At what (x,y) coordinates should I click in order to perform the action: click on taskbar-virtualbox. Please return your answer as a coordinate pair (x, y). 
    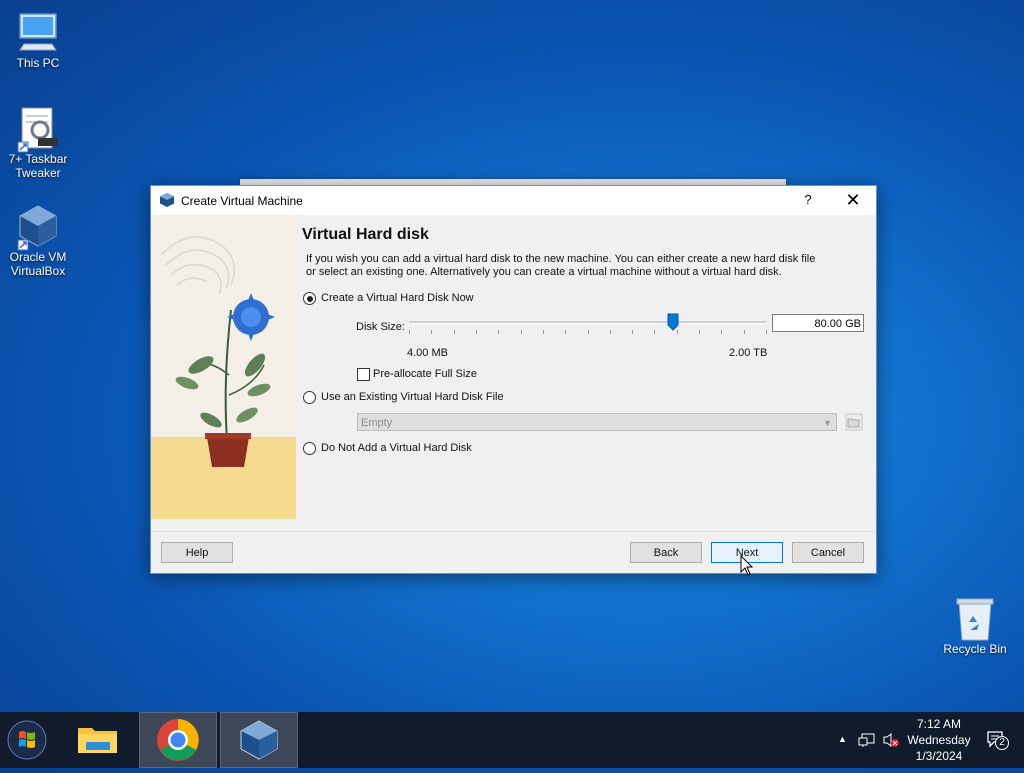
    Looking at the image, I should click on (259, 740).